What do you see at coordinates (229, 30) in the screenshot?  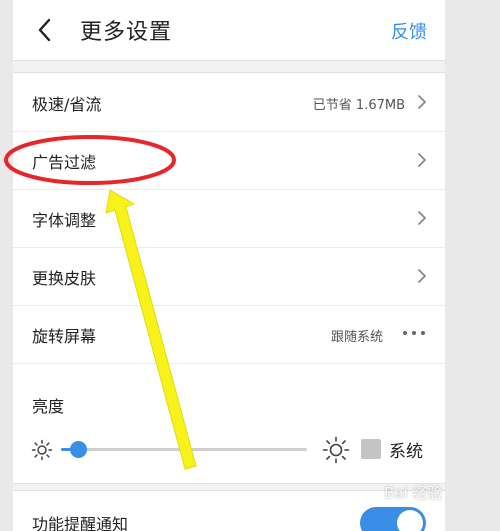 I see `header-bar: 更多设置 反馈` at bounding box center [229, 30].